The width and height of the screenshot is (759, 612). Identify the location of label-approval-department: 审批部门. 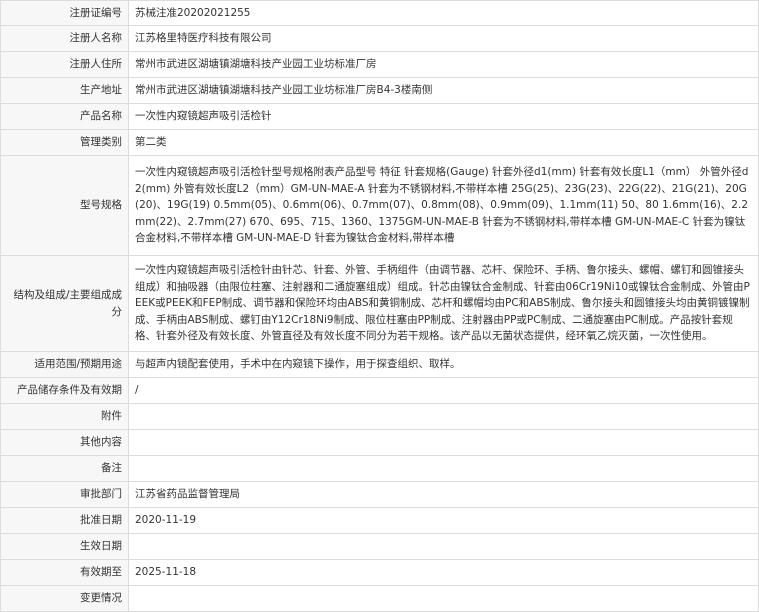
(64, 494).